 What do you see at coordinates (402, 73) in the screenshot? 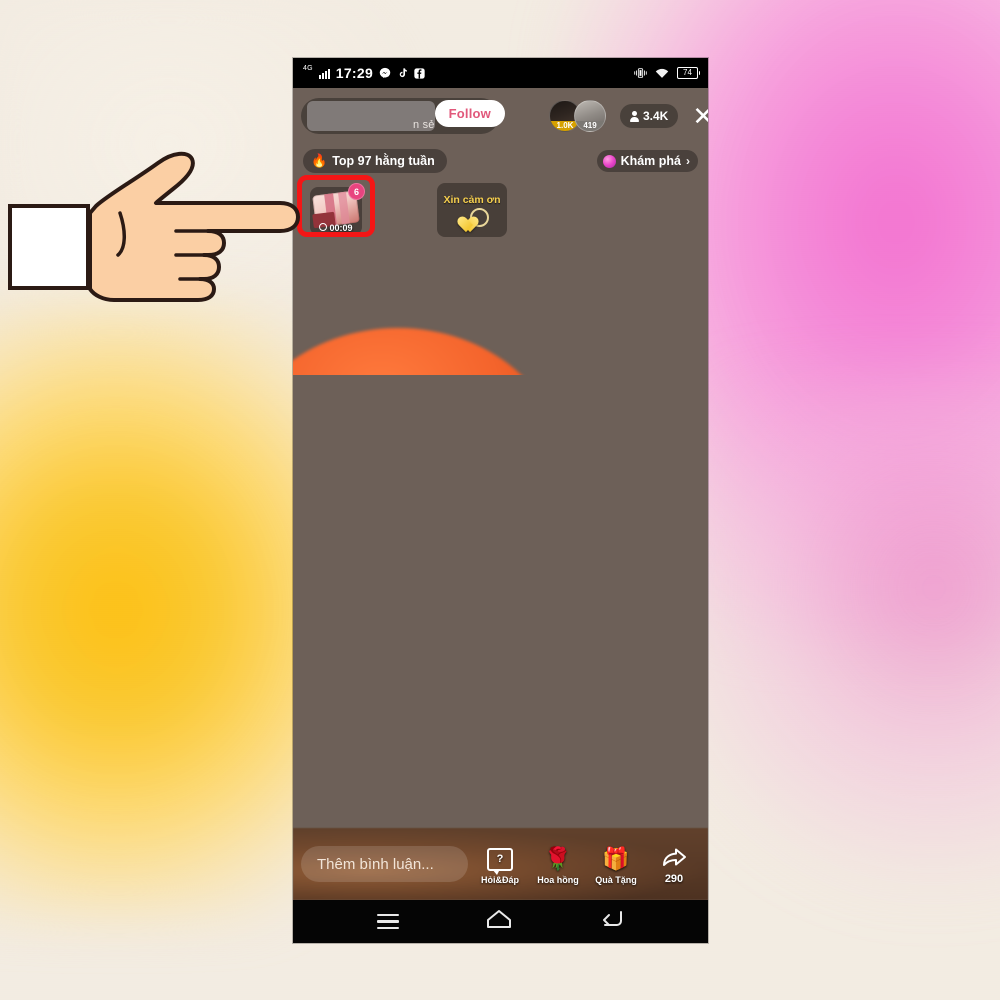
I see `tiktok-icon` at bounding box center [402, 73].